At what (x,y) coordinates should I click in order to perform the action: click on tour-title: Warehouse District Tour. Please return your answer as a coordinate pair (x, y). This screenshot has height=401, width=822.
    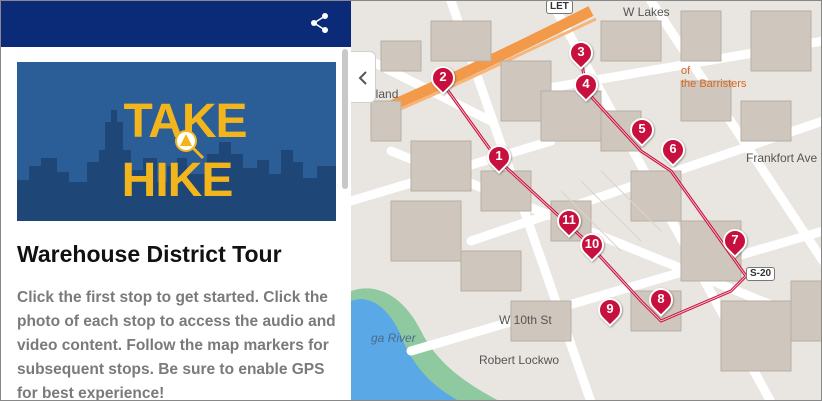
    Looking at the image, I should click on (149, 254).